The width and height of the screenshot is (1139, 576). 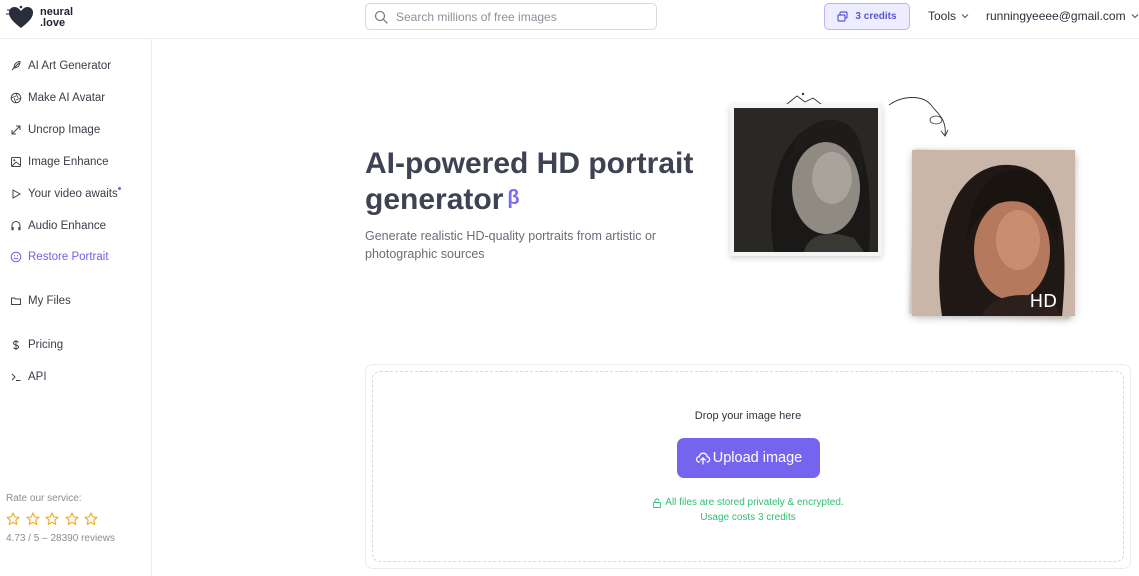 I want to click on drop-text: Drop your image here, so click(x=748, y=416).